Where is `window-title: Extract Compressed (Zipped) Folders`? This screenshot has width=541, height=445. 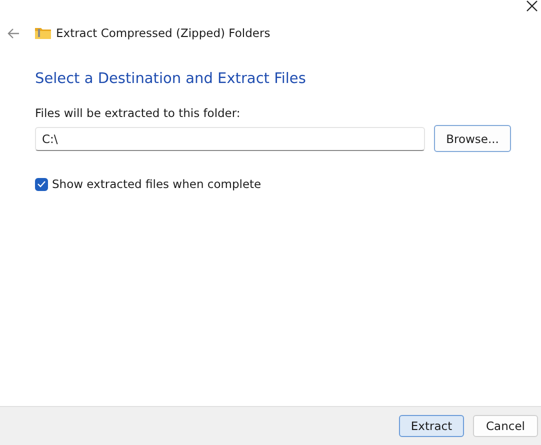
window-title: Extract Compressed (Zipped) Folders is located at coordinates (163, 33).